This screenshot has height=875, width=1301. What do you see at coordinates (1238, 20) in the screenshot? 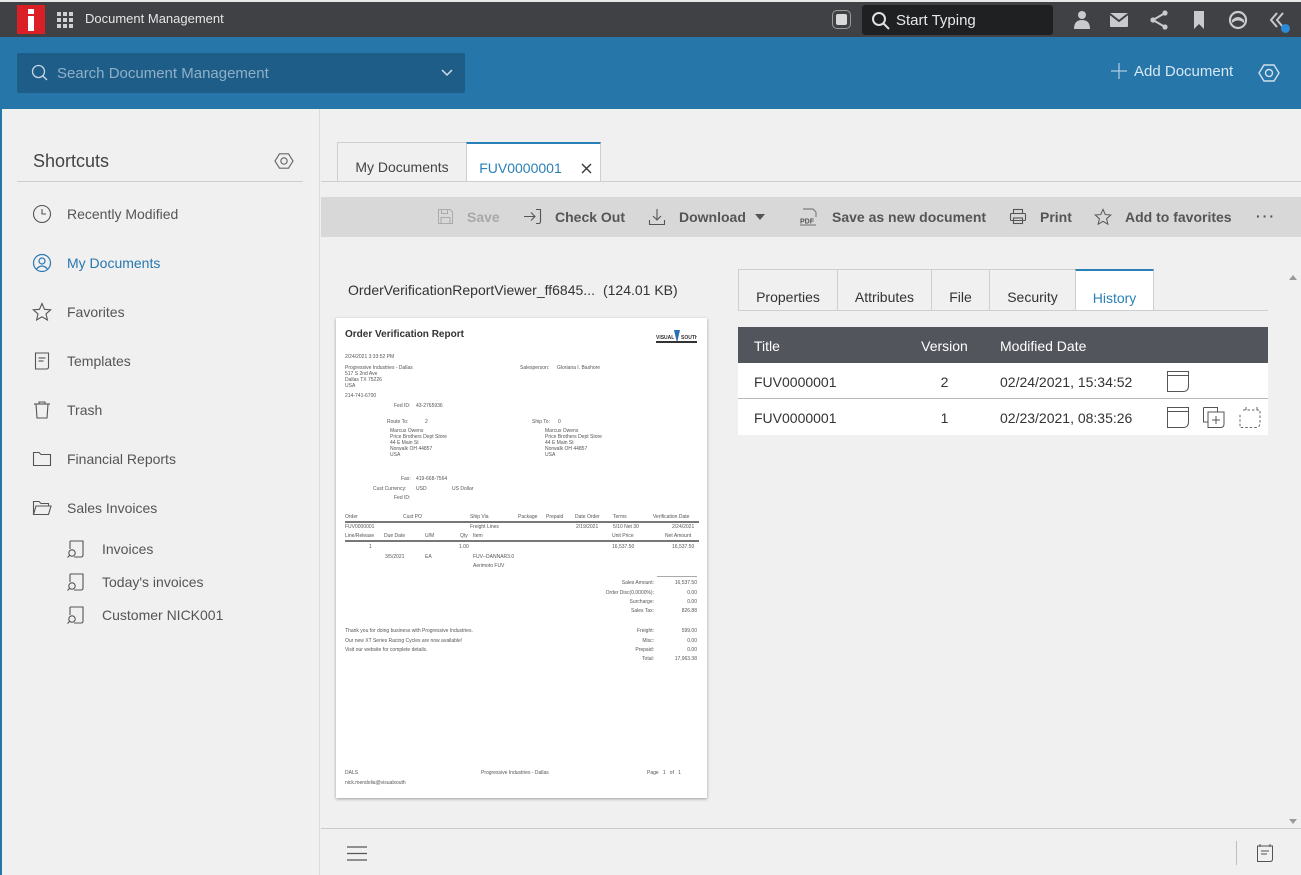
I see `support-icon` at bounding box center [1238, 20].